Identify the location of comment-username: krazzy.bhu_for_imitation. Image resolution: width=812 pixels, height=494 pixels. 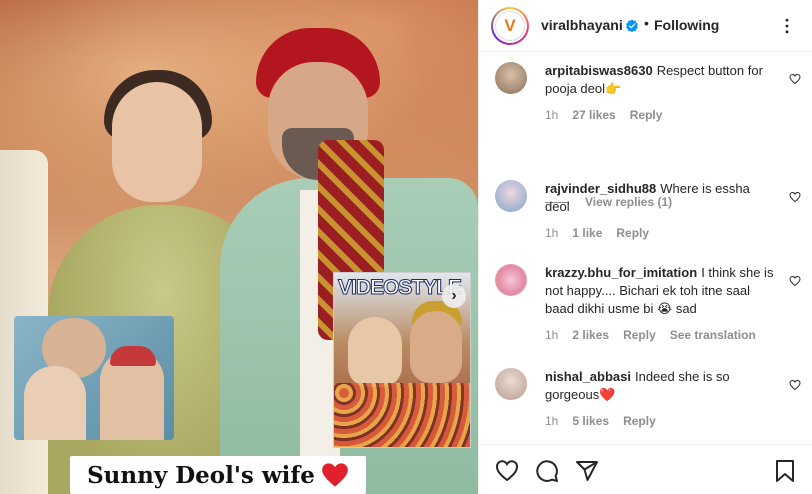
(621, 272).